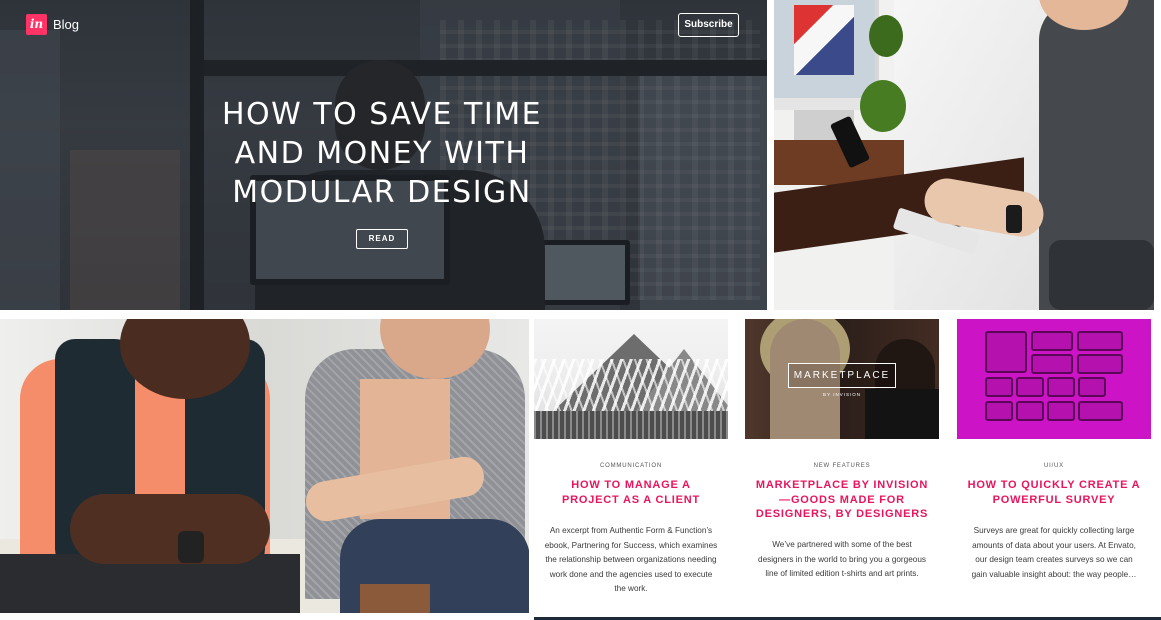  Describe the element at coordinates (842, 394) in the screenshot. I see `marketplace-subtitle: BY INVISION` at that location.